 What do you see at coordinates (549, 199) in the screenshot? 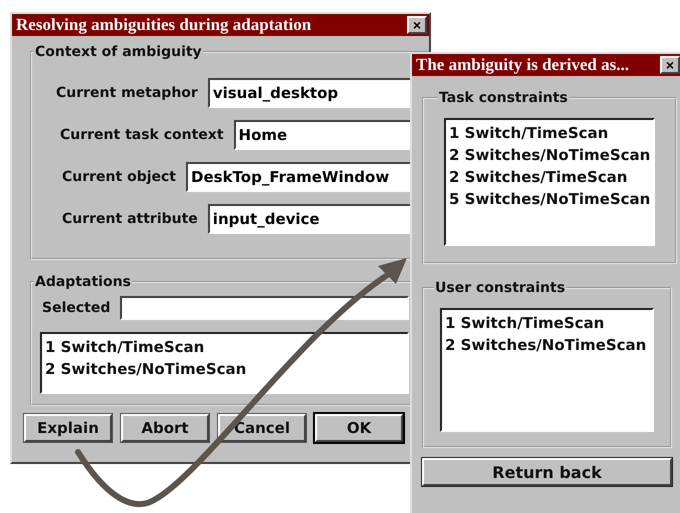
I see `list-item: 5 Switches/NoTimeScan` at bounding box center [549, 199].